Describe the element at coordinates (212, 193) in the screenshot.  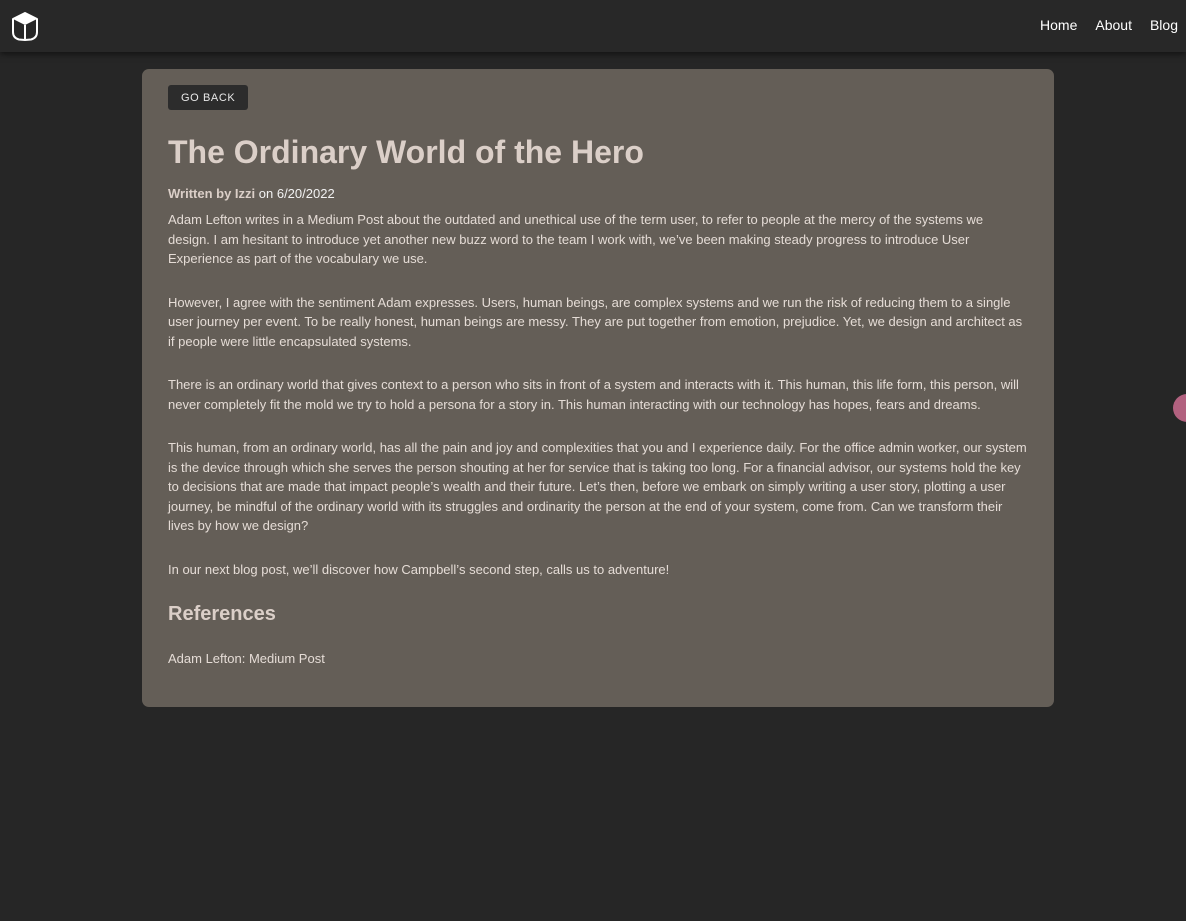
I see `byline-author: Written by Izzi` at that location.